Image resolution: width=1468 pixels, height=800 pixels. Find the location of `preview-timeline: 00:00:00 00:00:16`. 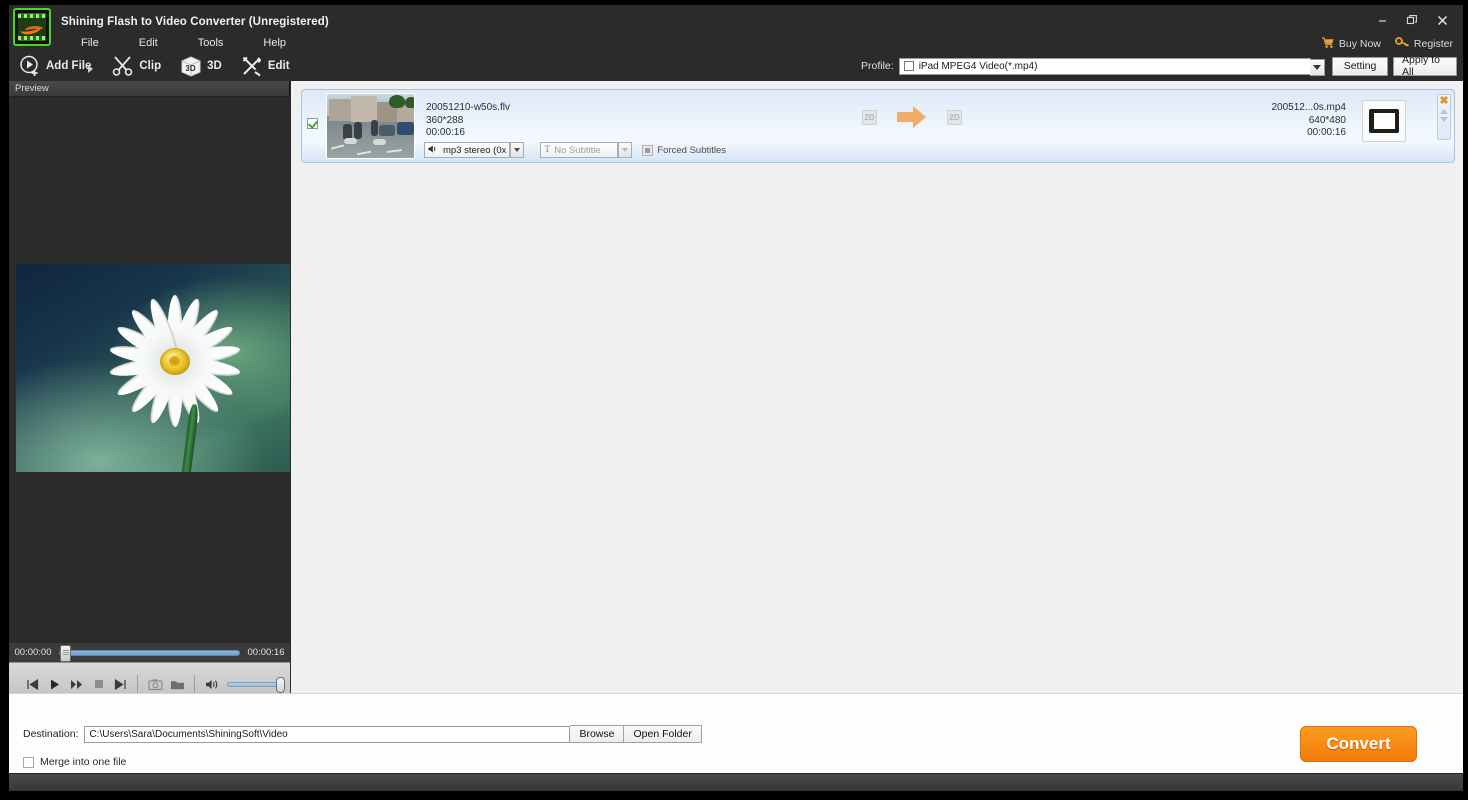

preview-timeline: 00:00:00 00:00:16 is located at coordinates (149, 652).